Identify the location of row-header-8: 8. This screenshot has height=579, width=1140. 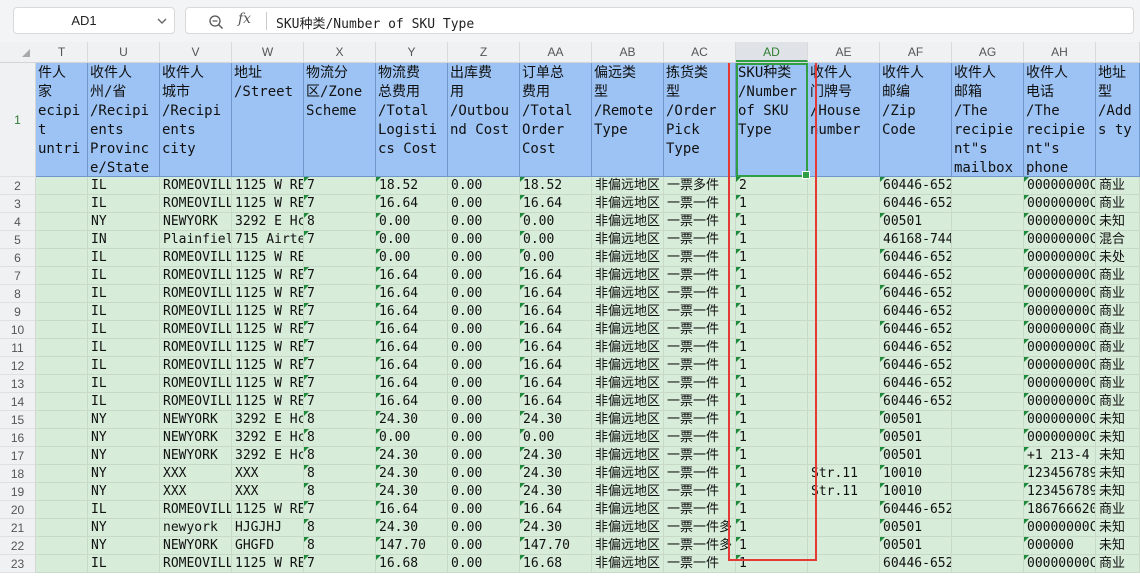
(18, 294).